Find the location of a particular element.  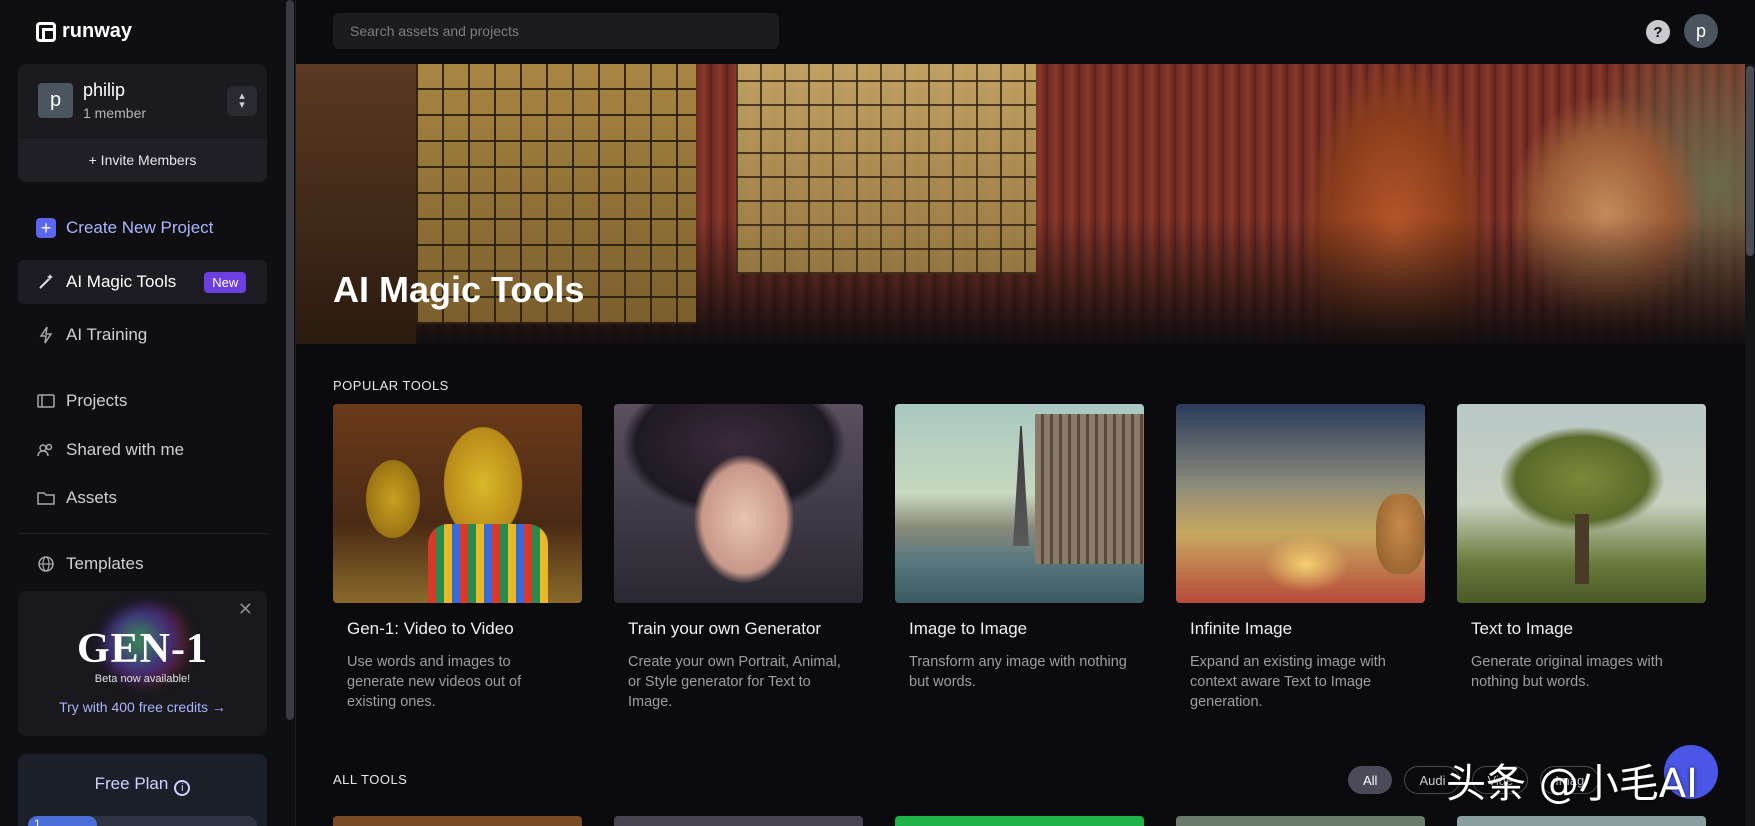

info-icon: i is located at coordinates (182, 788).